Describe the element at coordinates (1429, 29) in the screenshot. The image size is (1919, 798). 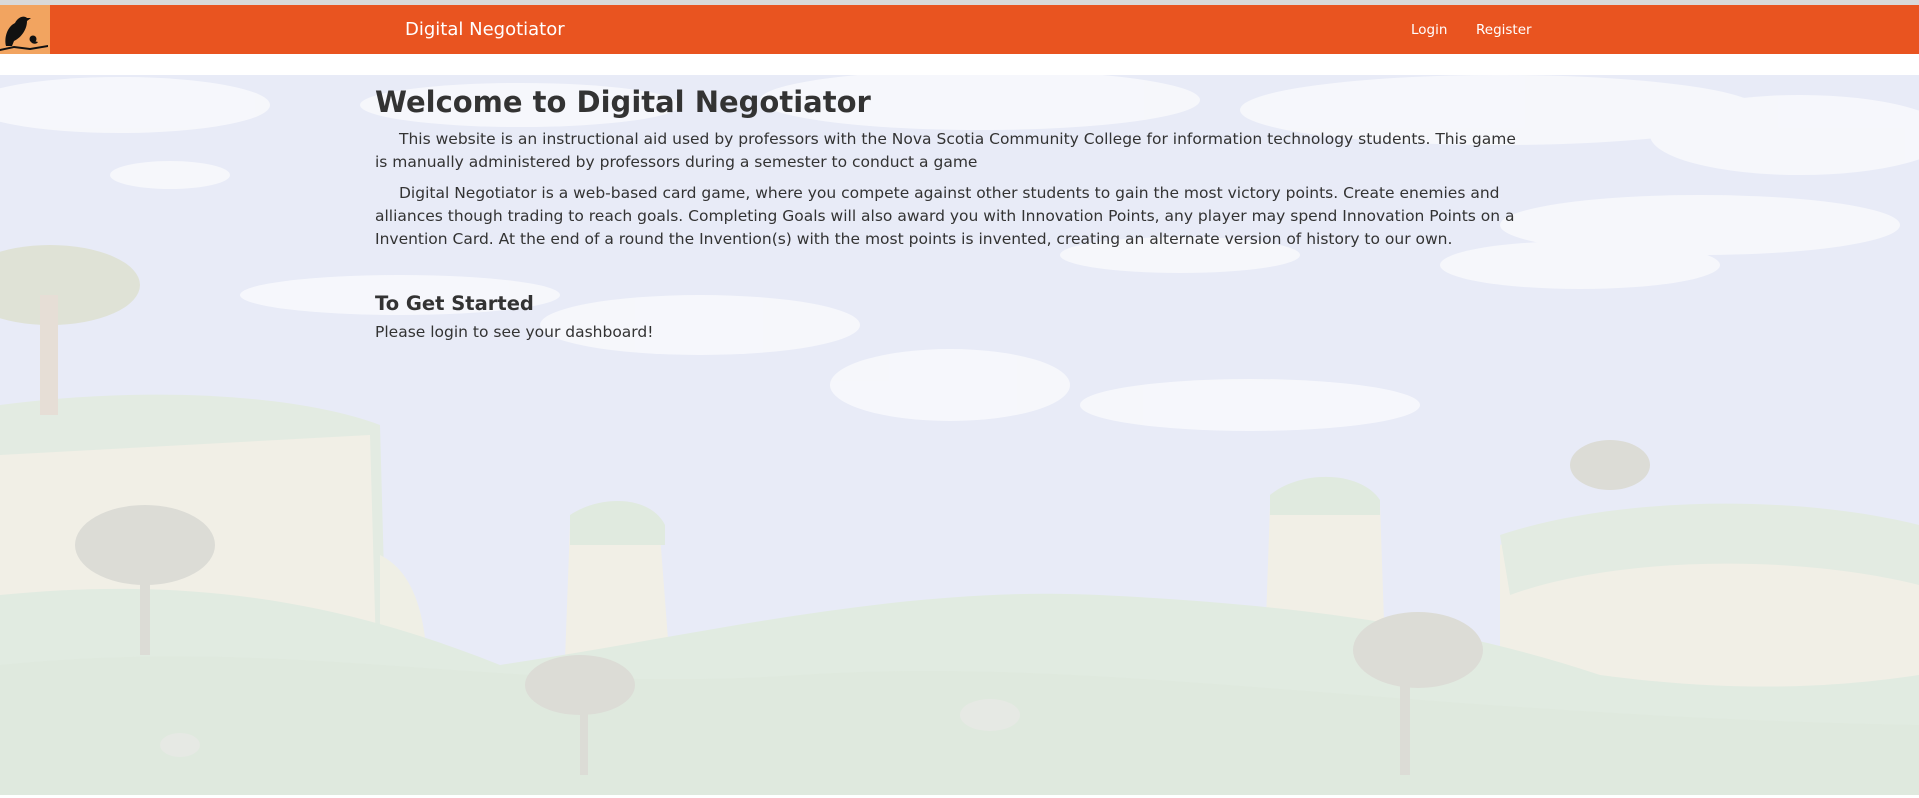
I see `nav-login-link: Login` at that location.